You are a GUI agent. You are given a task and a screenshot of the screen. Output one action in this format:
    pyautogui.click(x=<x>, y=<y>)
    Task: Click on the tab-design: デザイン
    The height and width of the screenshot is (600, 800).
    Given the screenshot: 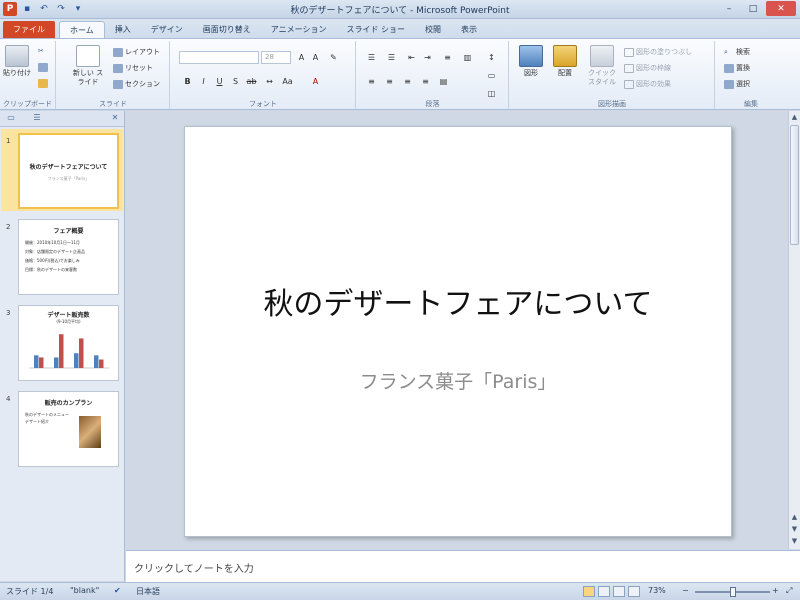 What is the action you would take?
    pyautogui.click(x=167, y=29)
    